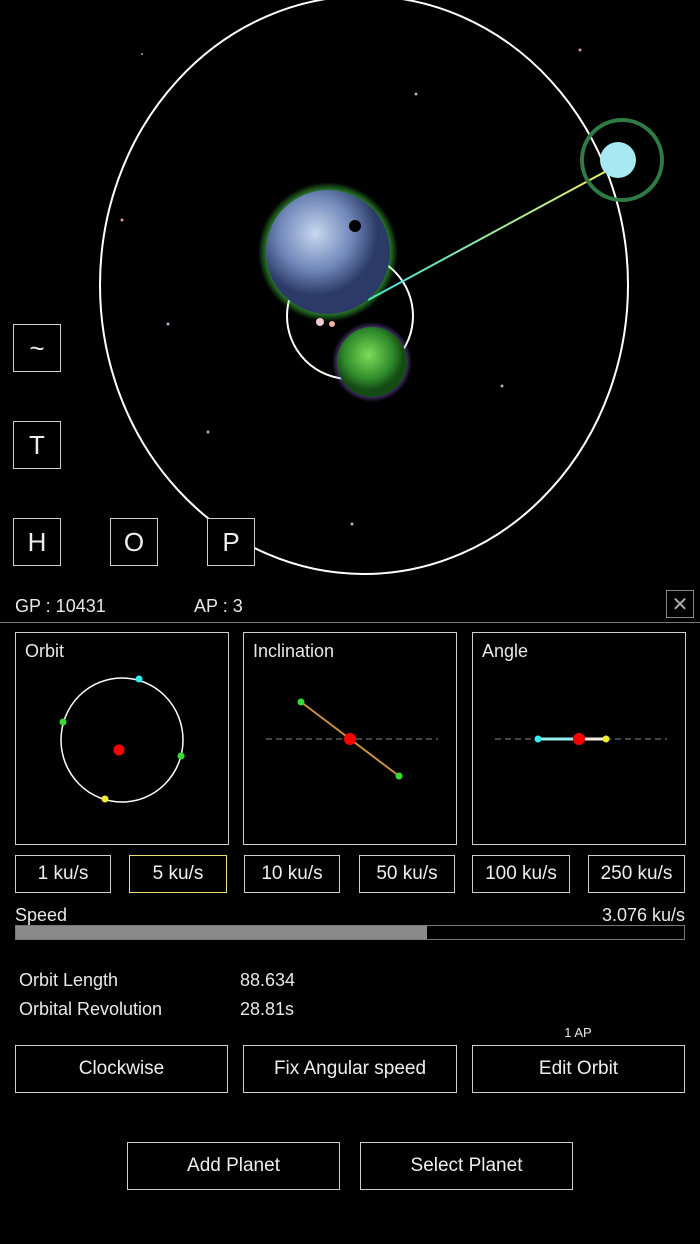 Image resolution: width=700 pixels, height=1244 pixels. What do you see at coordinates (231, 542) in the screenshot?
I see `p-button: P` at bounding box center [231, 542].